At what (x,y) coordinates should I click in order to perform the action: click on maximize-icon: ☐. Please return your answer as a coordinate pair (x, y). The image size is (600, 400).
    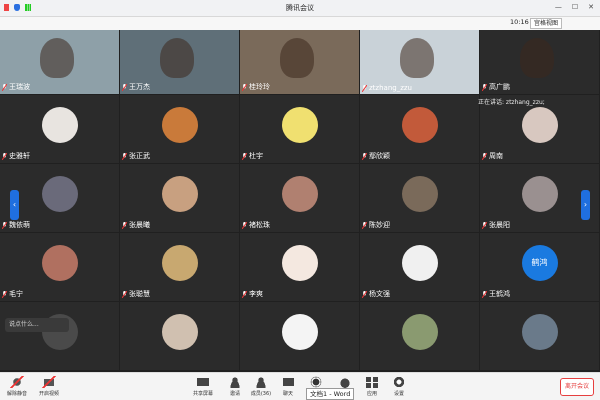
    Looking at the image, I should click on (575, 7).